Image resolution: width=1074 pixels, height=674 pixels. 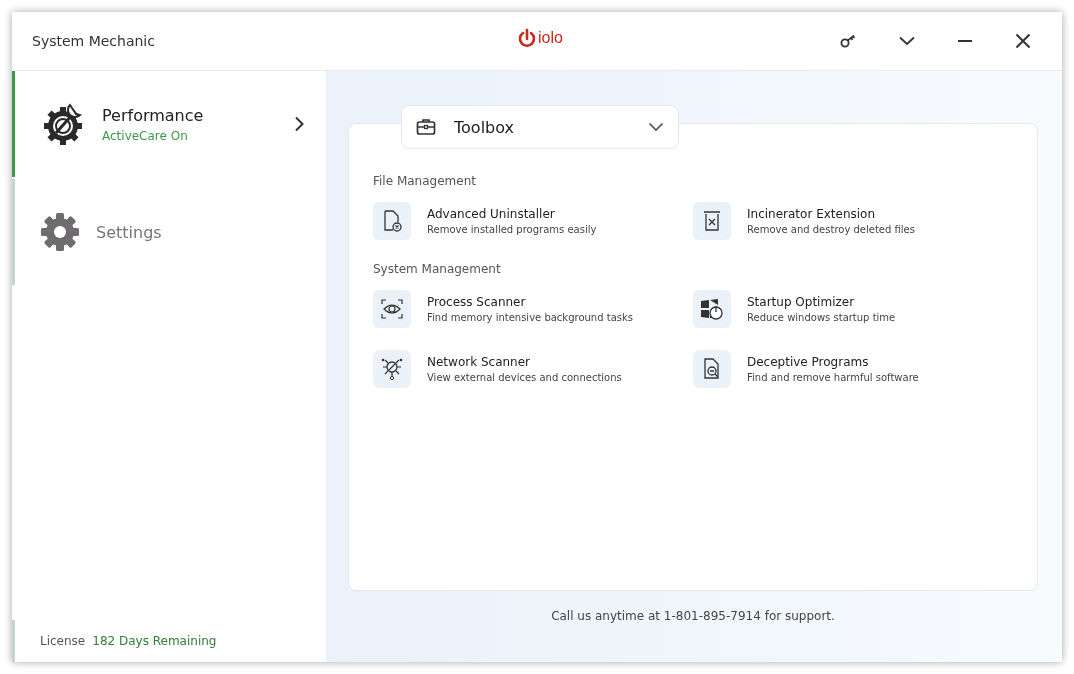 What do you see at coordinates (808, 362) in the screenshot?
I see `tool-name: Deceptive Programs` at bounding box center [808, 362].